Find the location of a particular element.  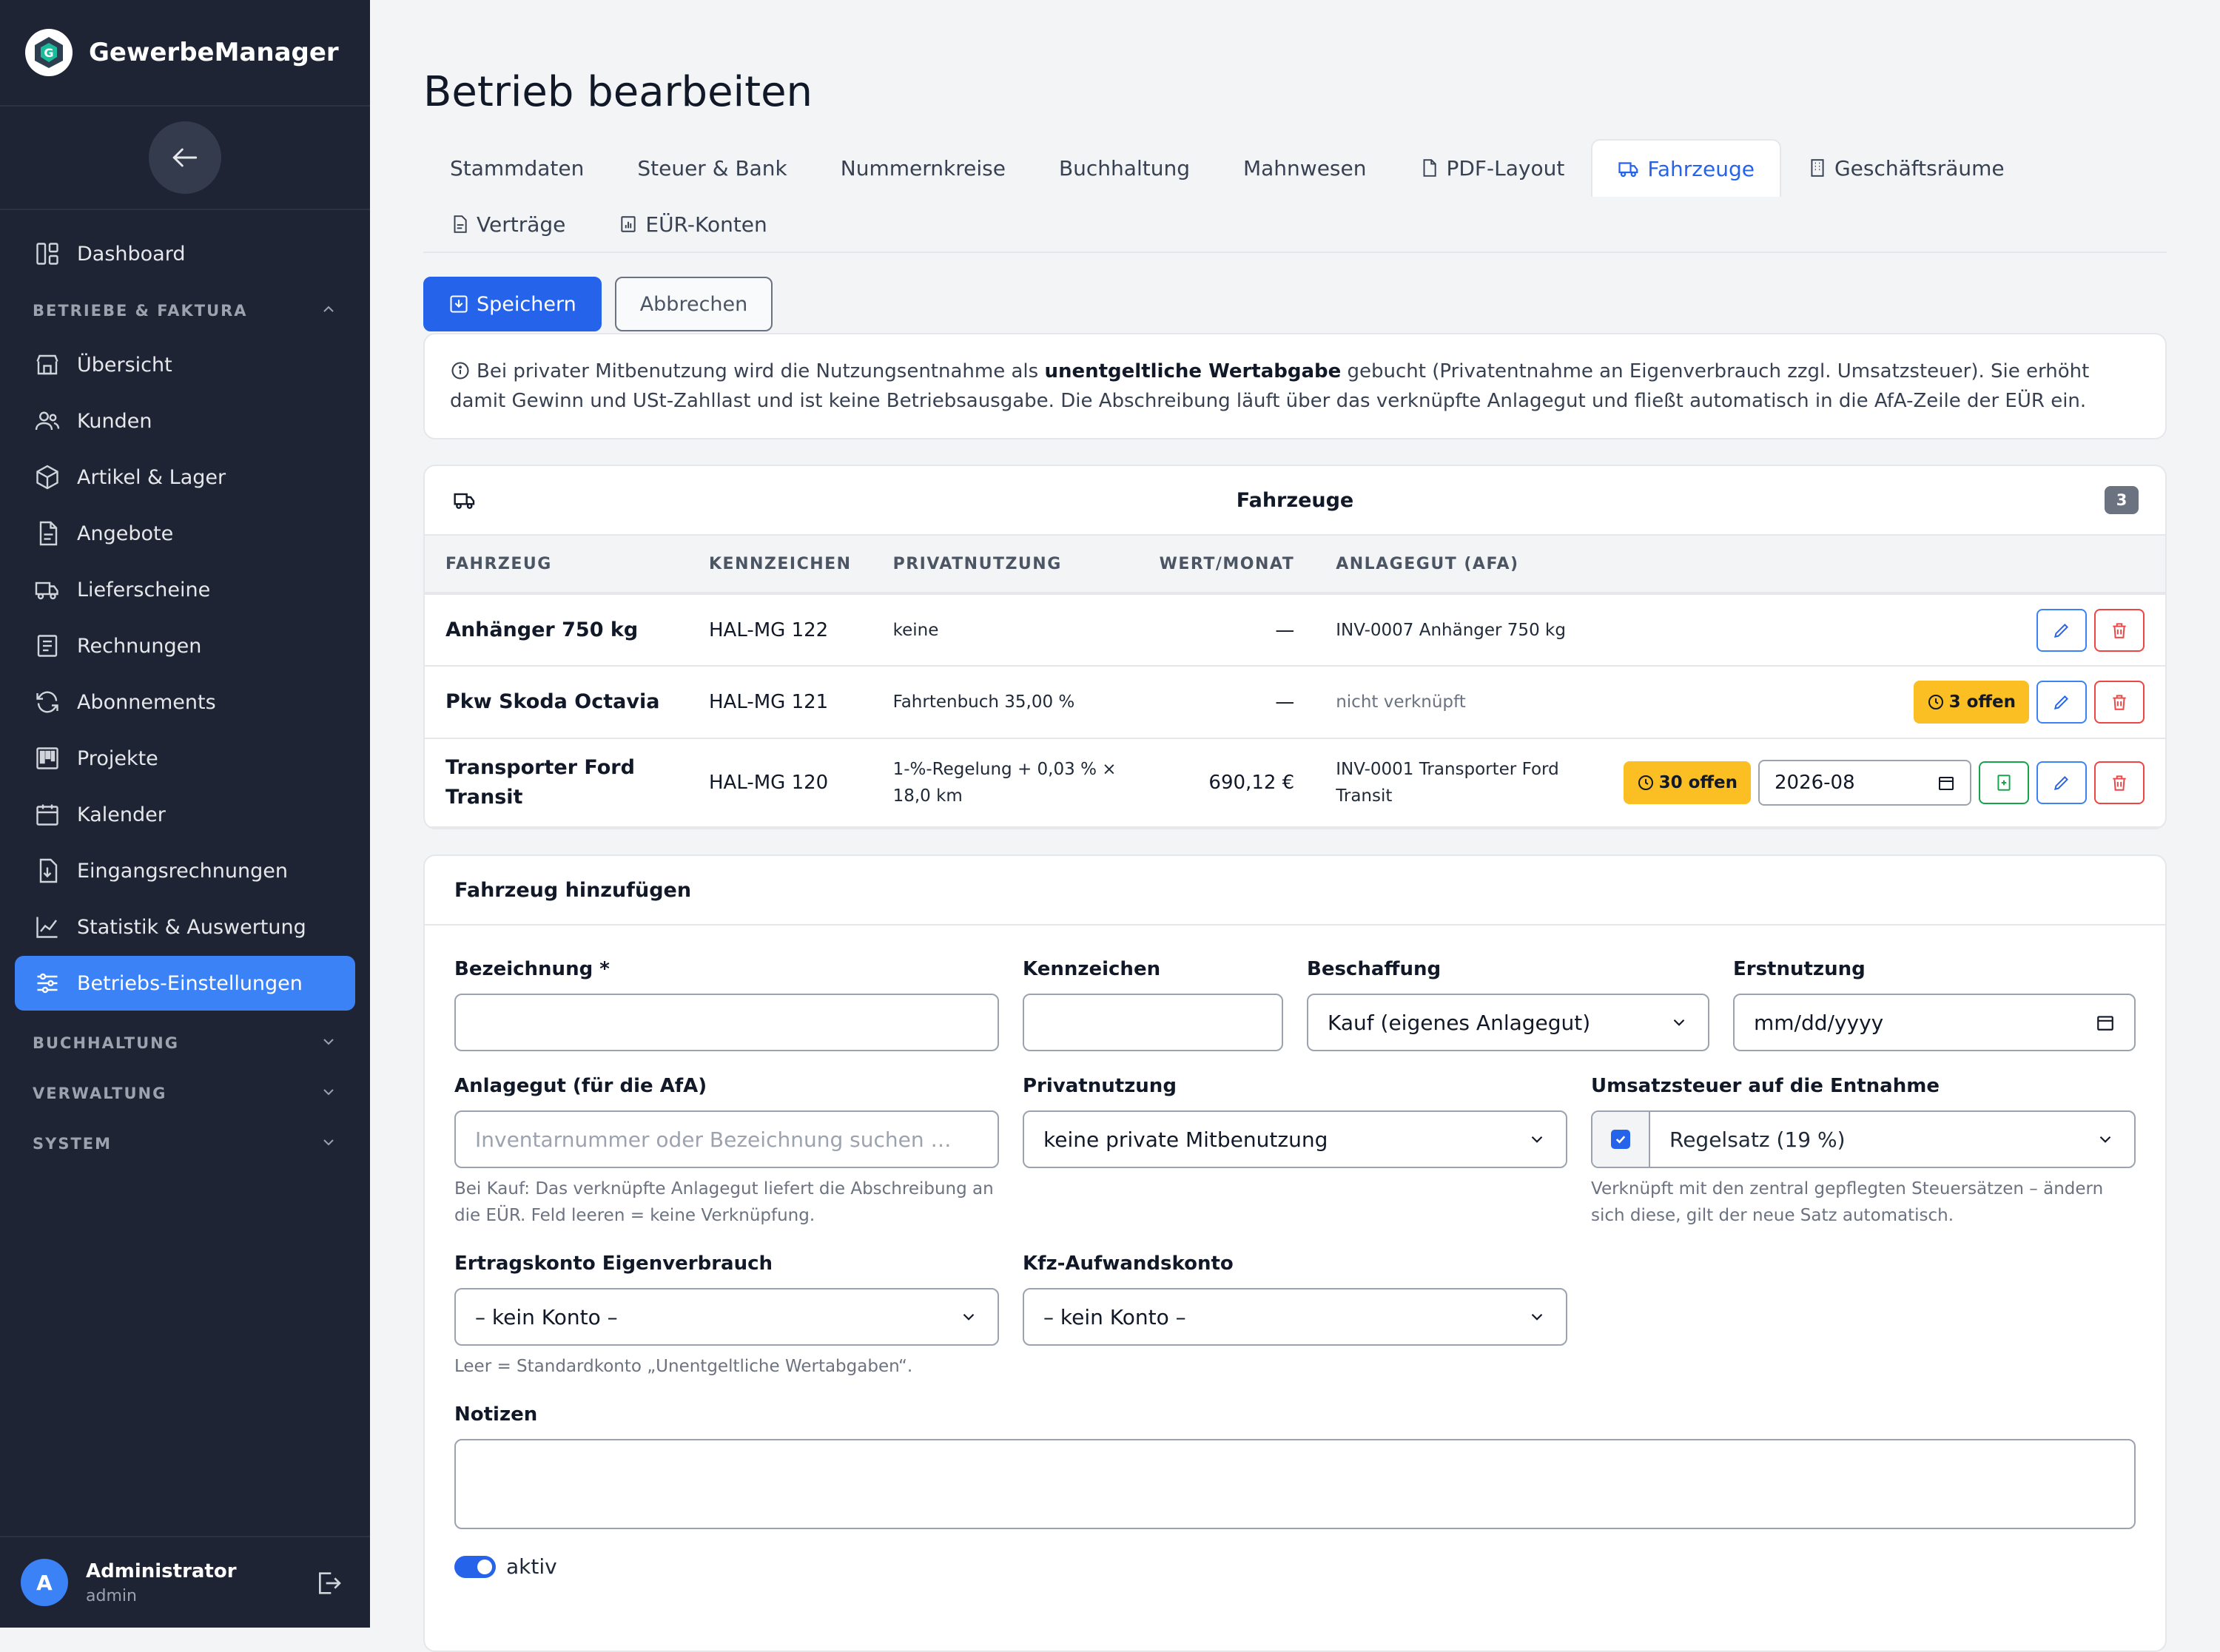

cancel-button: Abbrechen is located at coordinates (693, 304).